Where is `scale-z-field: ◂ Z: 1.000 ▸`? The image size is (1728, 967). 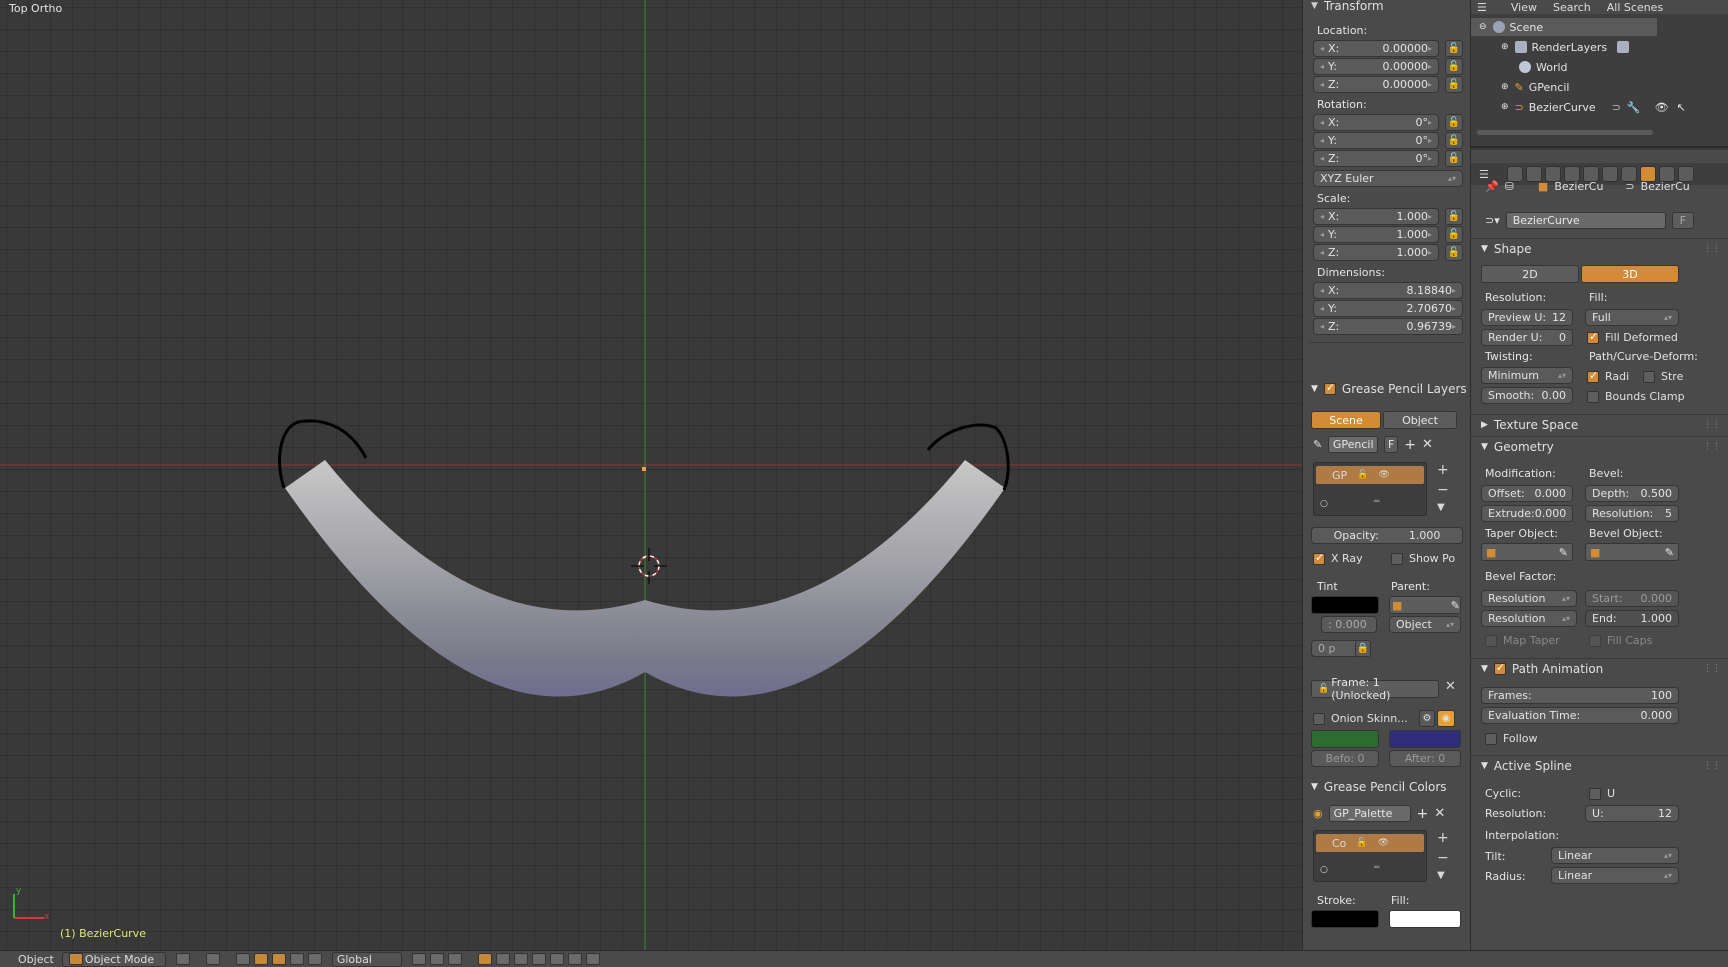 scale-z-field: ◂ Z: 1.000 ▸ is located at coordinates (1376, 252).